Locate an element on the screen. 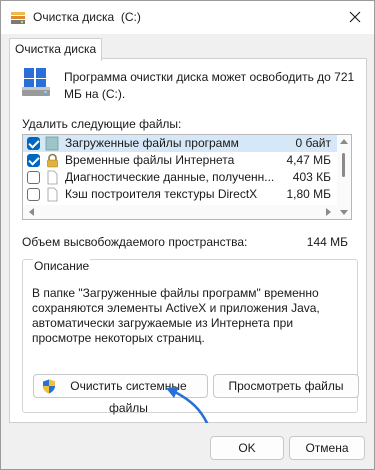  list-item: Загруженные файлы программ 0 байт is located at coordinates (180, 143).